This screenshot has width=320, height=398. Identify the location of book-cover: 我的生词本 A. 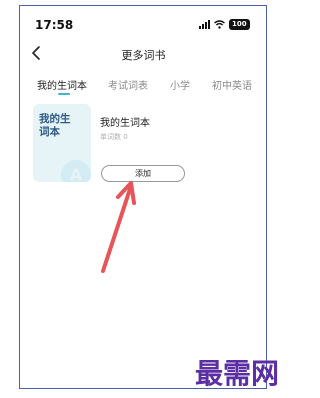
(62, 143).